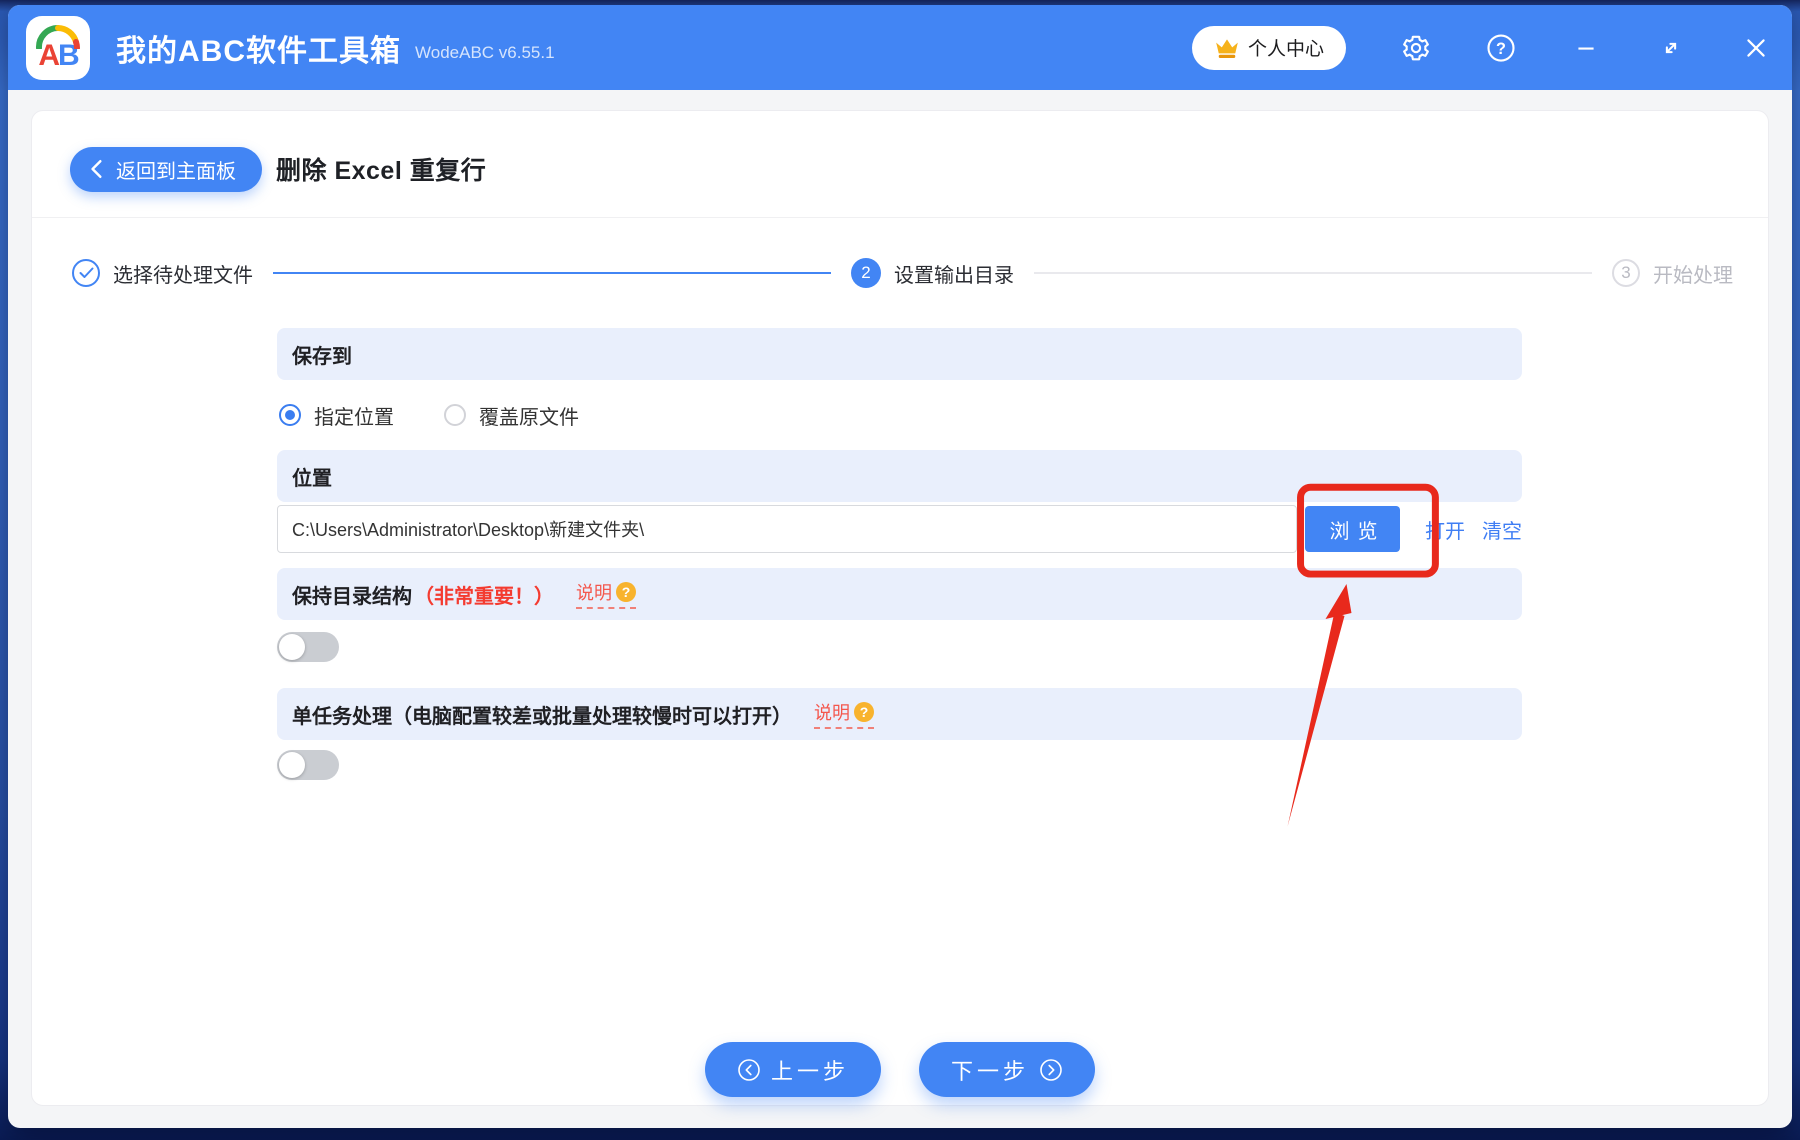  What do you see at coordinates (542, 716) in the screenshot?
I see `single-task-title: 单任务处理（电脑配置较差或批量处理较慢时可以打开）` at bounding box center [542, 716].